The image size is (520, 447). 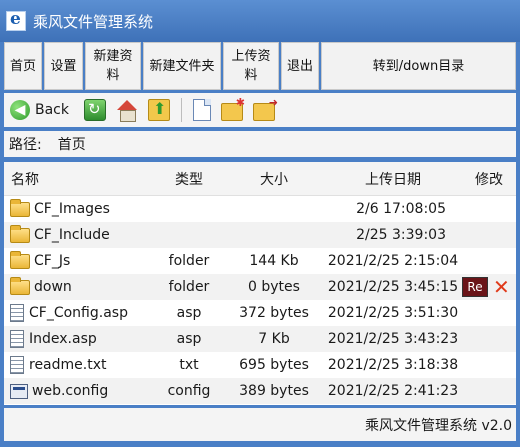 What do you see at coordinates (393, 365) in the screenshot?
I see `file-date: 2021/2/25 3:18:38` at bounding box center [393, 365].